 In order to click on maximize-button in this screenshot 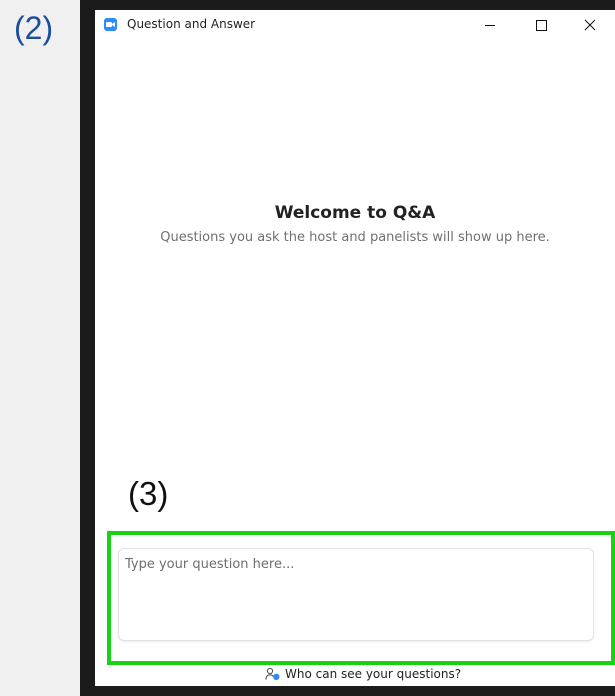, I will do `click(541, 25)`.